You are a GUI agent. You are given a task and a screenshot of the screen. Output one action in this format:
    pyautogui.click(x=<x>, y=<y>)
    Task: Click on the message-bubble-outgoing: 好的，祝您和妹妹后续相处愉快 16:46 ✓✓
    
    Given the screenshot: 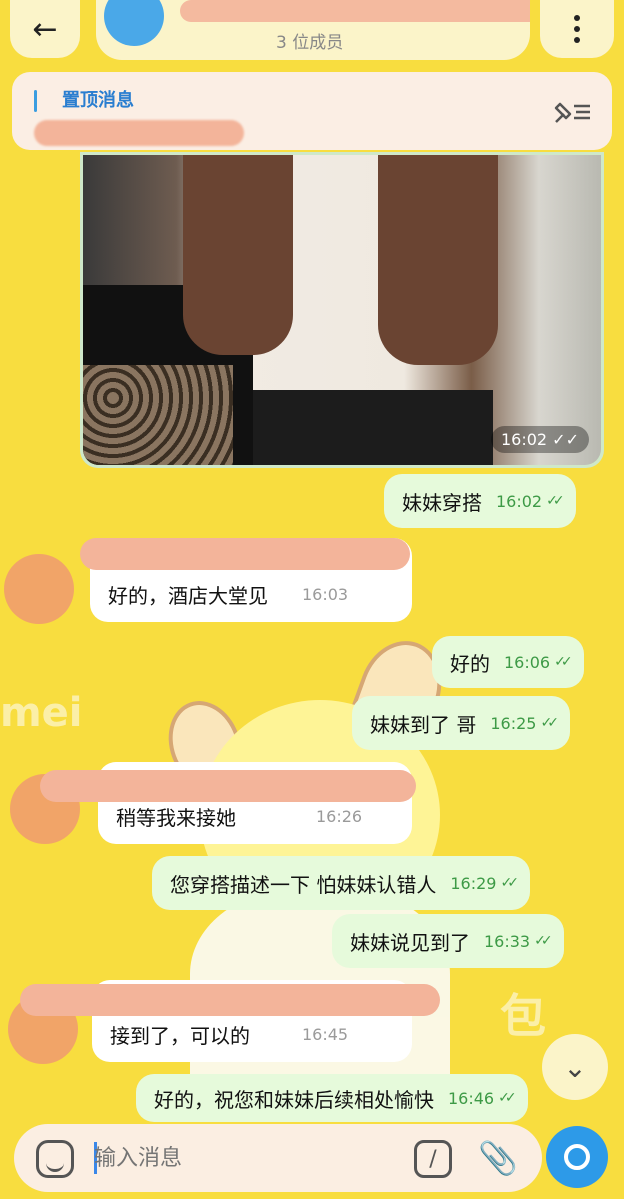 What is the action you would take?
    pyautogui.click(x=332, y=1098)
    